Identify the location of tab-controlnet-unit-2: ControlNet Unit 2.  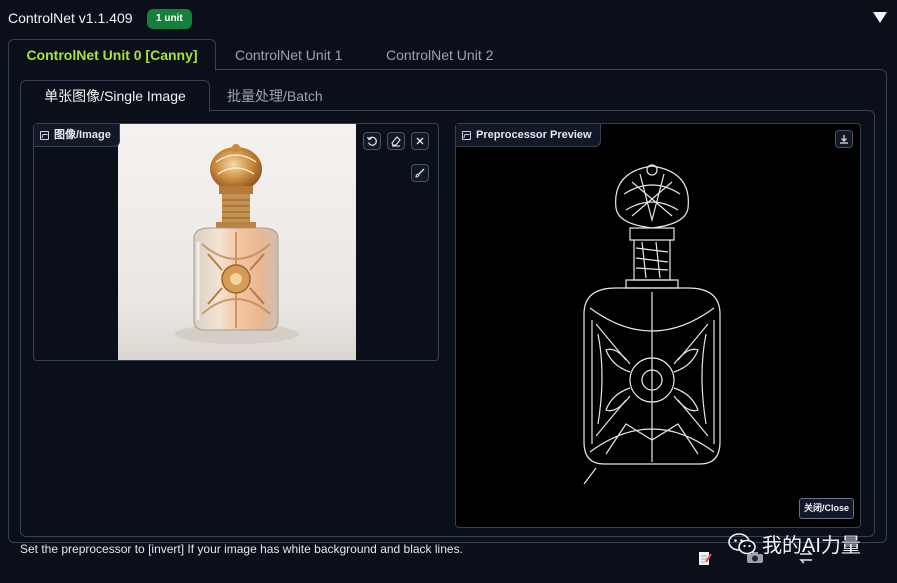
(439, 55).